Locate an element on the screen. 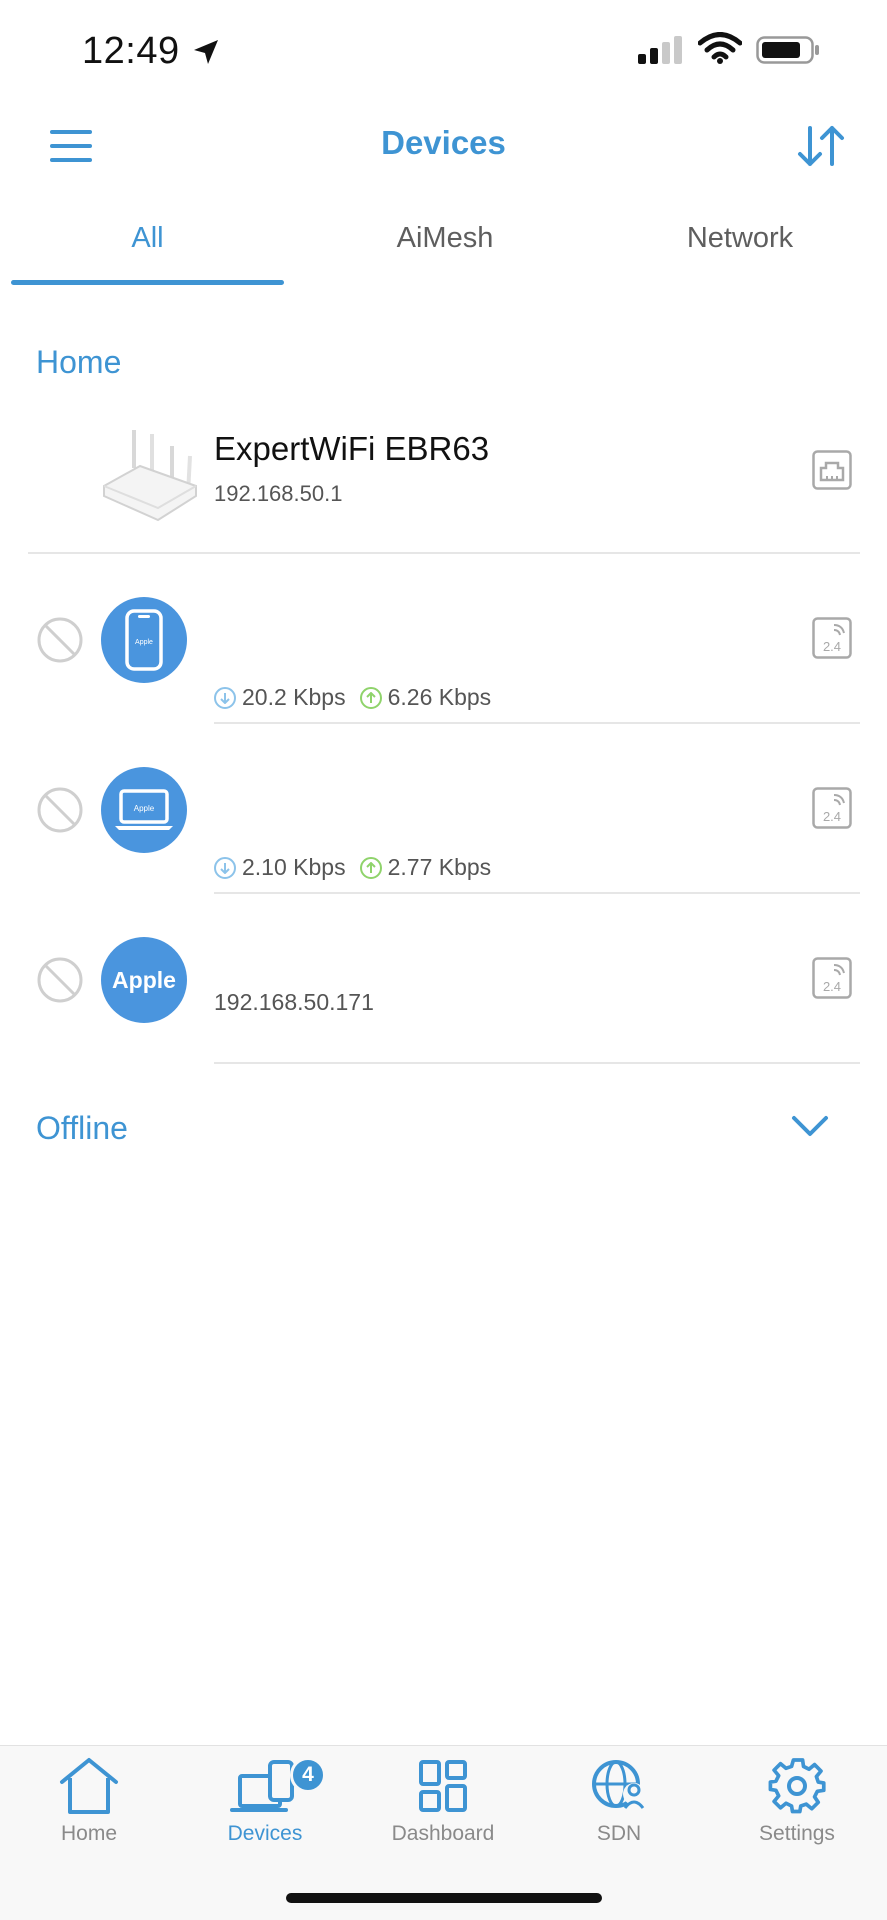  active-tab-indicator is located at coordinates (147, 282).